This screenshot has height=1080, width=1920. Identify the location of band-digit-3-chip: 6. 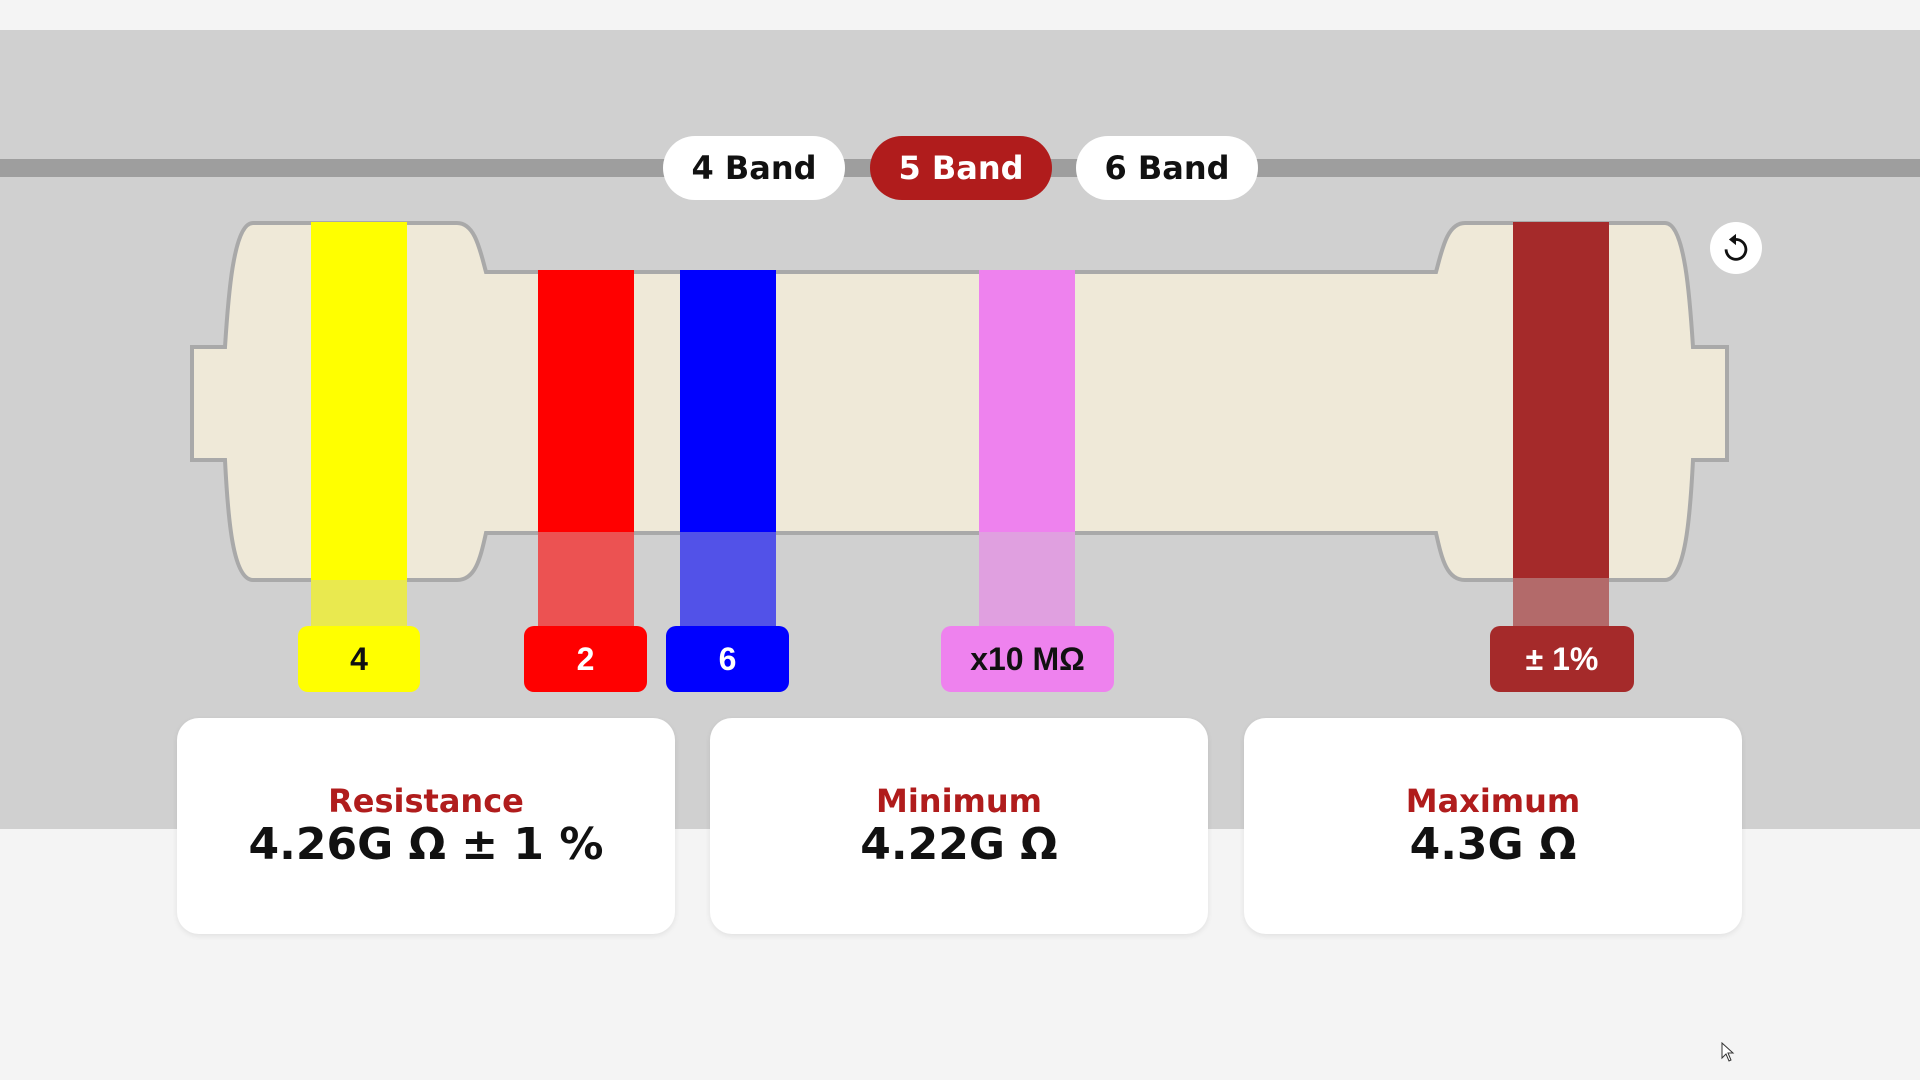
(727, 659).